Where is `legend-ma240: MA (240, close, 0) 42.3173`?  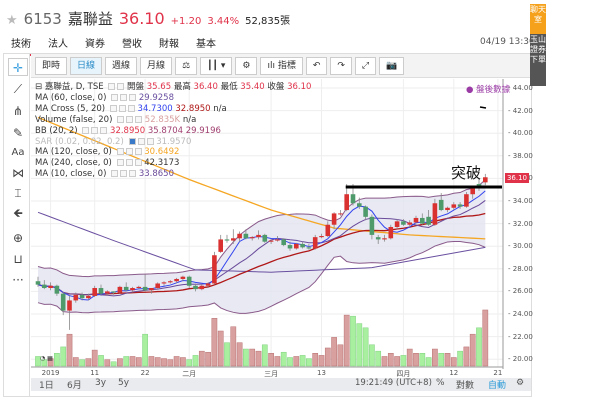 legend-ma240: MA (240, close, 0) 42.3173 is located at coordinates (173, 163).